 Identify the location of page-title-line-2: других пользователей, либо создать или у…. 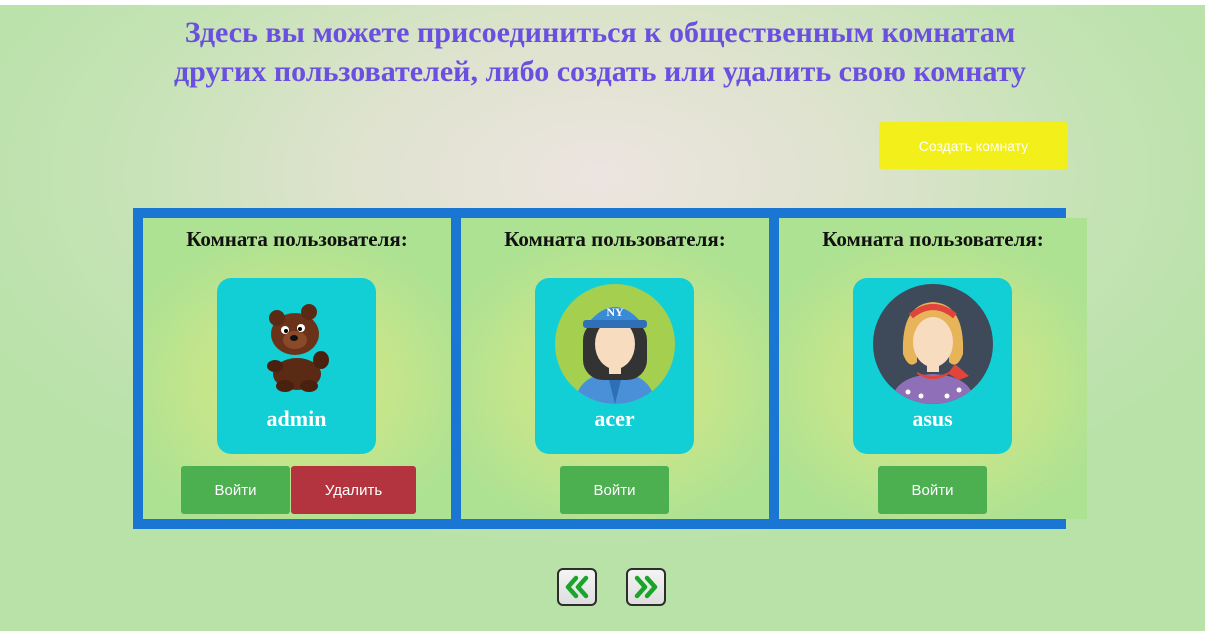
(600, 71).